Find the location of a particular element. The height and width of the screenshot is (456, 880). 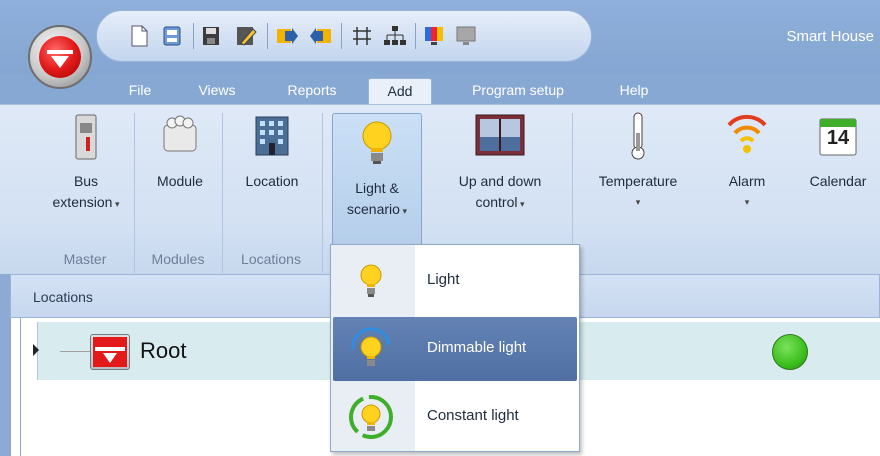

location-label: Location is located at coordinates (272, 181).